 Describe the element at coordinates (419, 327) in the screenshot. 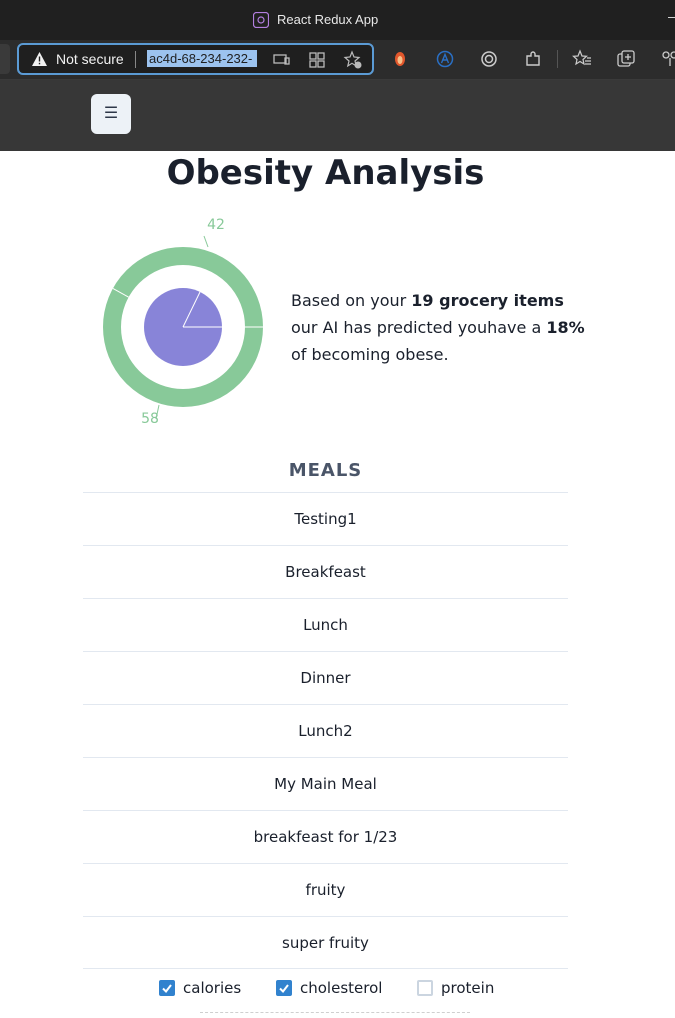

I see `summary-middle: our AI has predicted youhave a` at that location.